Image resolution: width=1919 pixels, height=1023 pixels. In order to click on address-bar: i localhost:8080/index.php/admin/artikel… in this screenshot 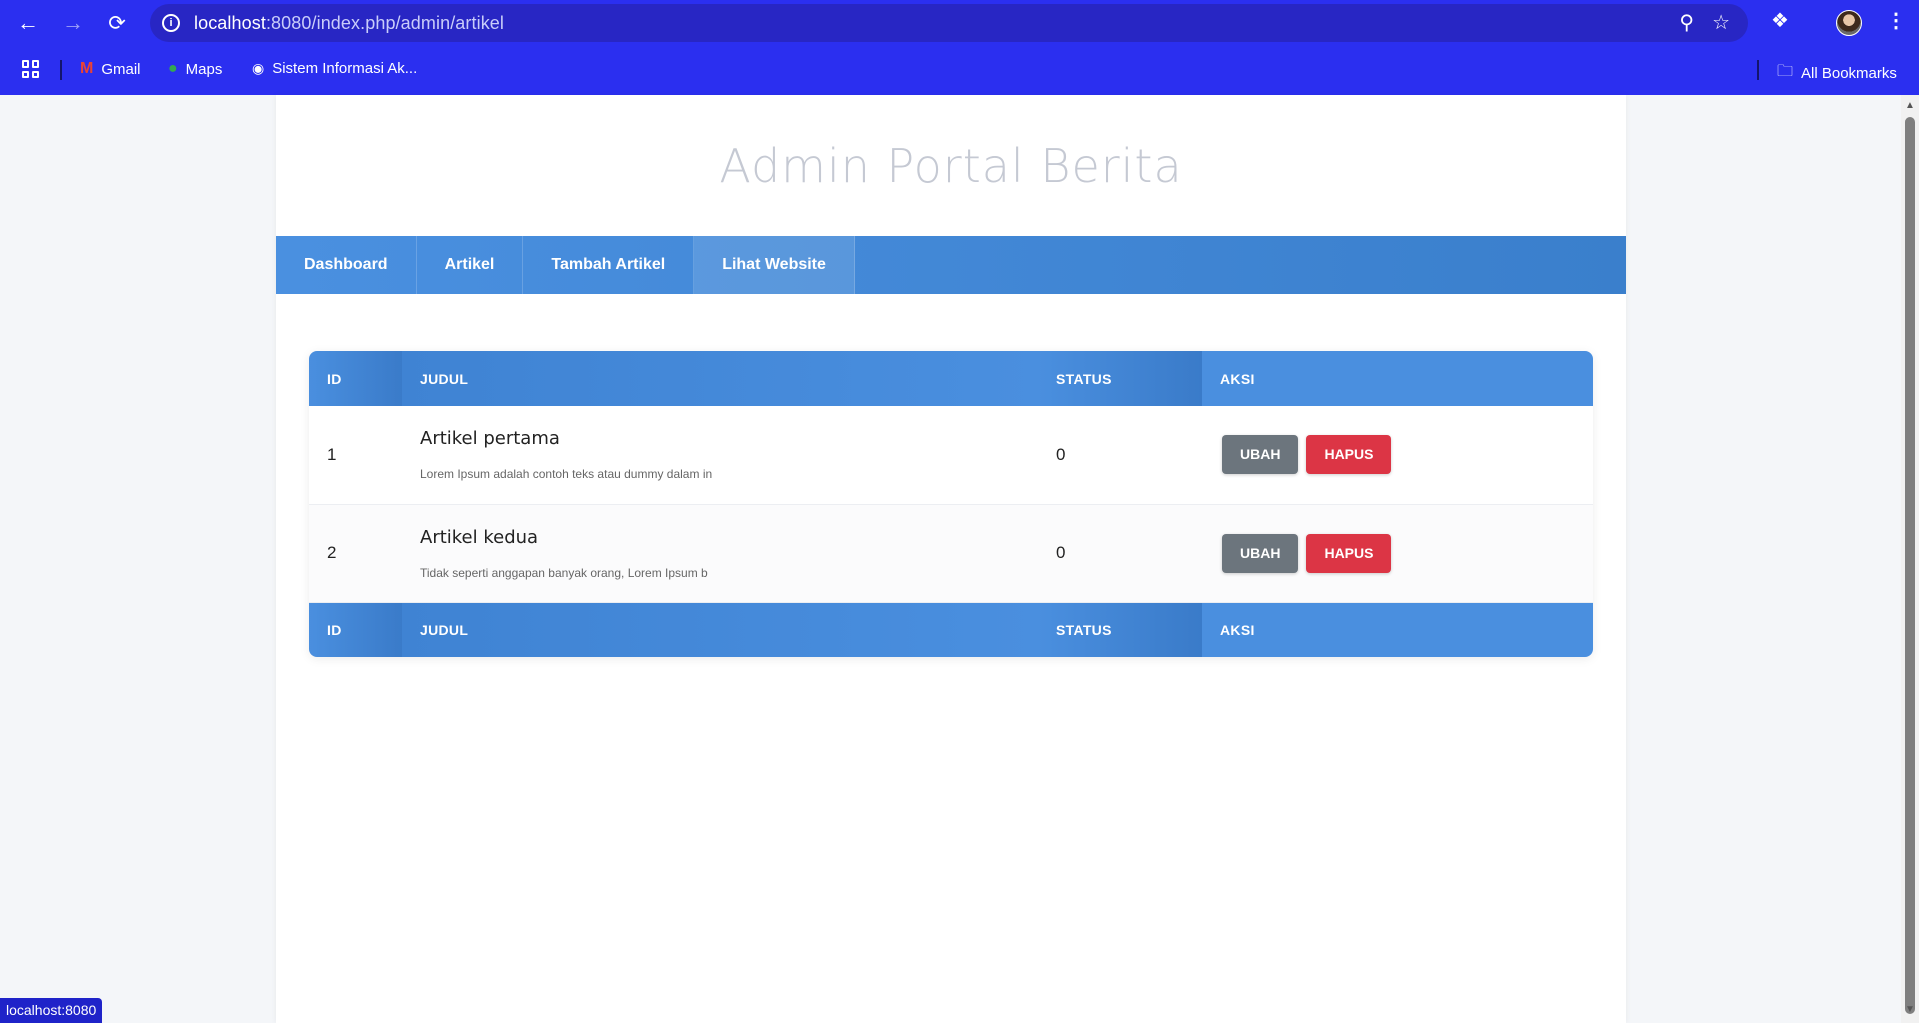, I will do `click(949, 23)`.